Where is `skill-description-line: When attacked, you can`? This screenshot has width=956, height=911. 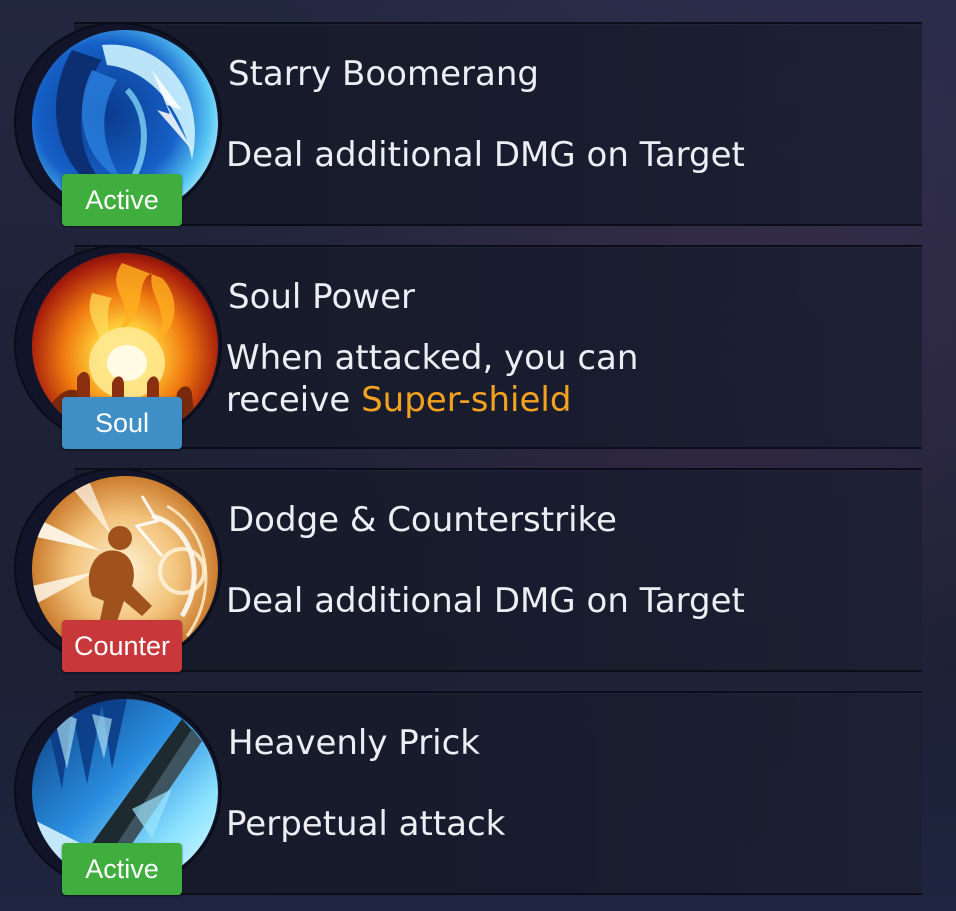
skill-description-line: When attacked, you can is located at coordinates (432, 358).